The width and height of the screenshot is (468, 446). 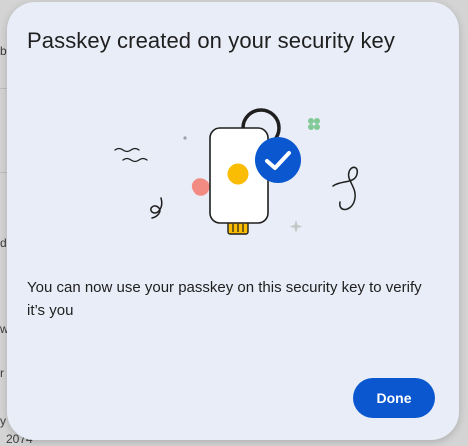 What do you see at coordinates (3, 51) in the screenshot?
I see `background-text-fragment: b` at bounding box center [3, 51].